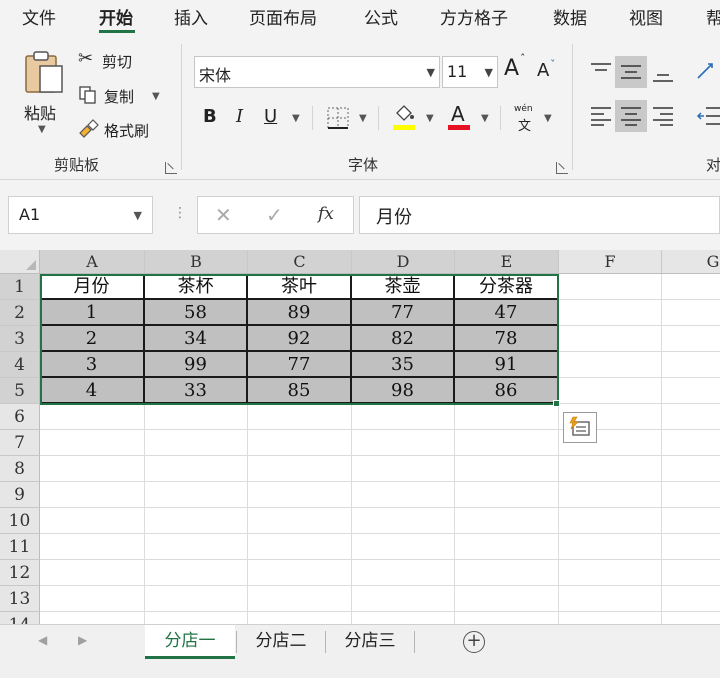 Image resolution: width=720 pixels, height=678 pixels. I want to click on cell-d7, so click(403, 443).